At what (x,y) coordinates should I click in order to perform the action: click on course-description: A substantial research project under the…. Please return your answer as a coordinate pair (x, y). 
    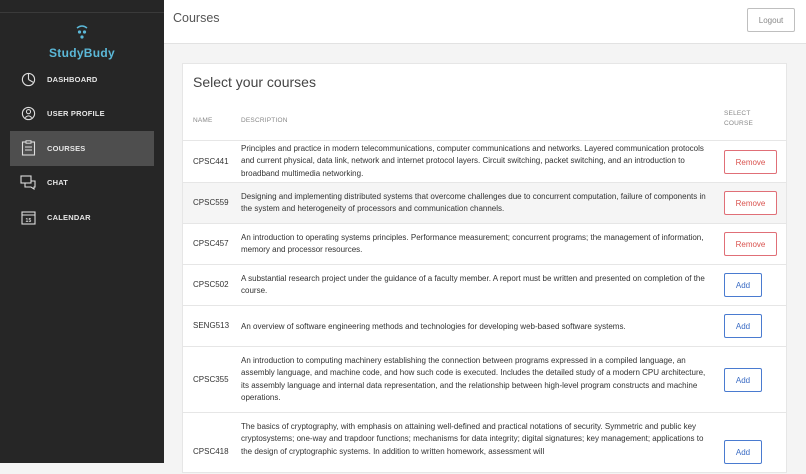
    Looking at the image, I should click on (473, 285).